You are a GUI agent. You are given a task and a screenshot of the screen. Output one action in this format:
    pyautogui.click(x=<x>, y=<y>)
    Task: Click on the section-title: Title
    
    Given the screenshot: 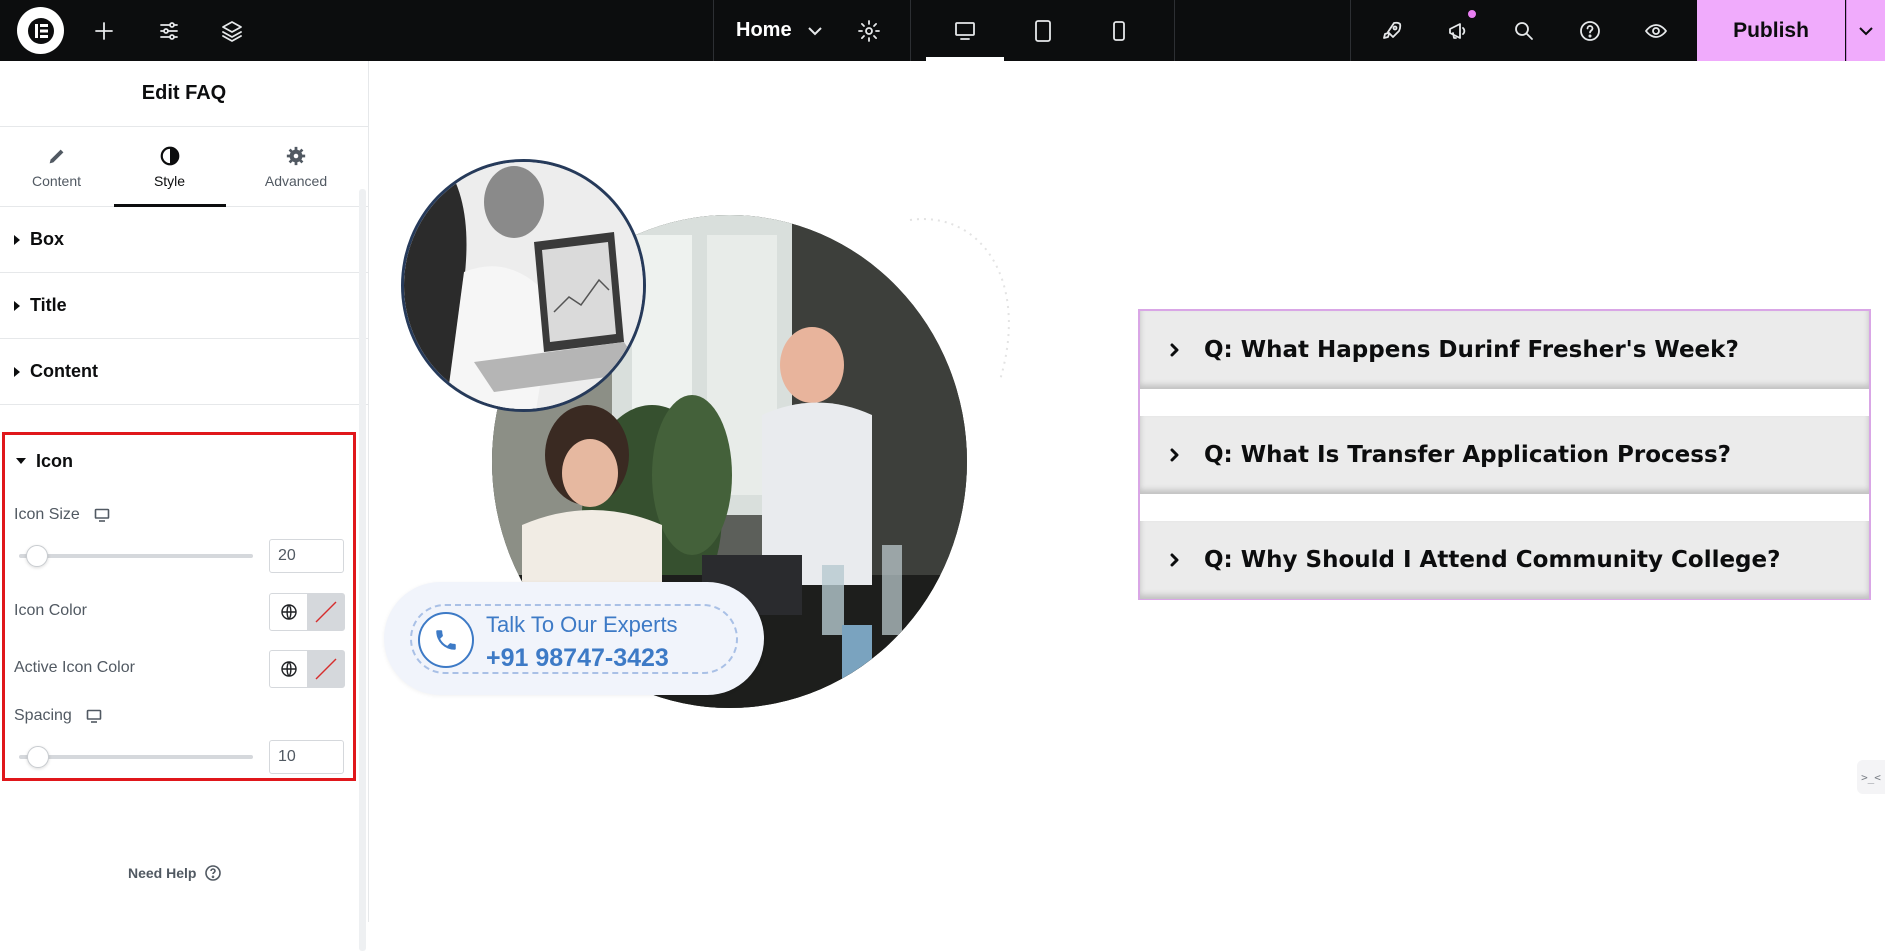 What is the action you would take?
    pyautogui.click(x=184, y=306)
    